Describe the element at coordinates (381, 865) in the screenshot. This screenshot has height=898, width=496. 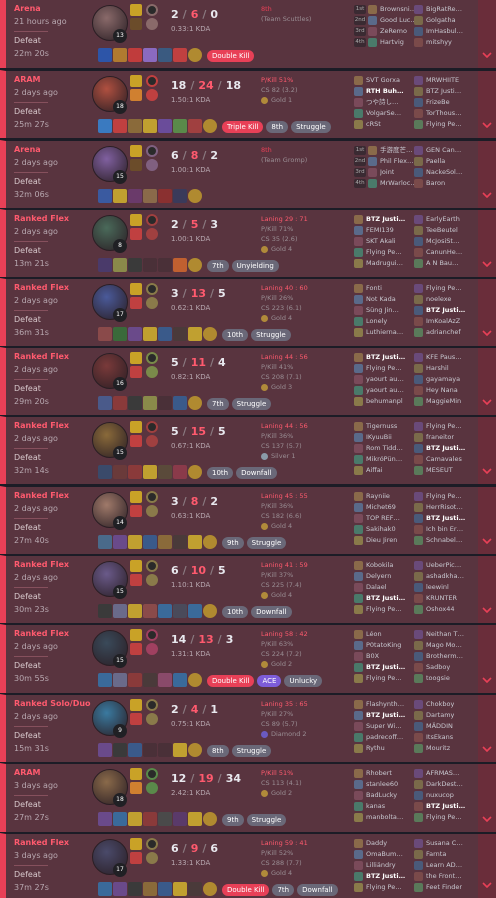
I see `player-name: Lilliändry` at that location.